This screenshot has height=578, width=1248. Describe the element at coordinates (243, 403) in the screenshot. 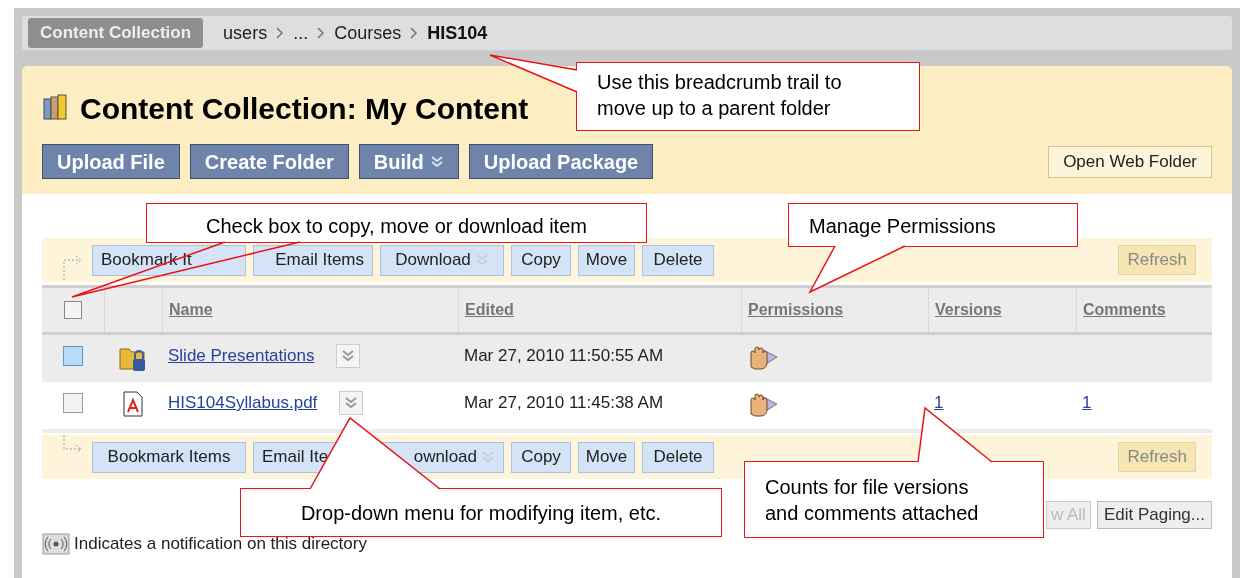

I see `item-name-link: HIS104Syllabus.pdf` at that location.